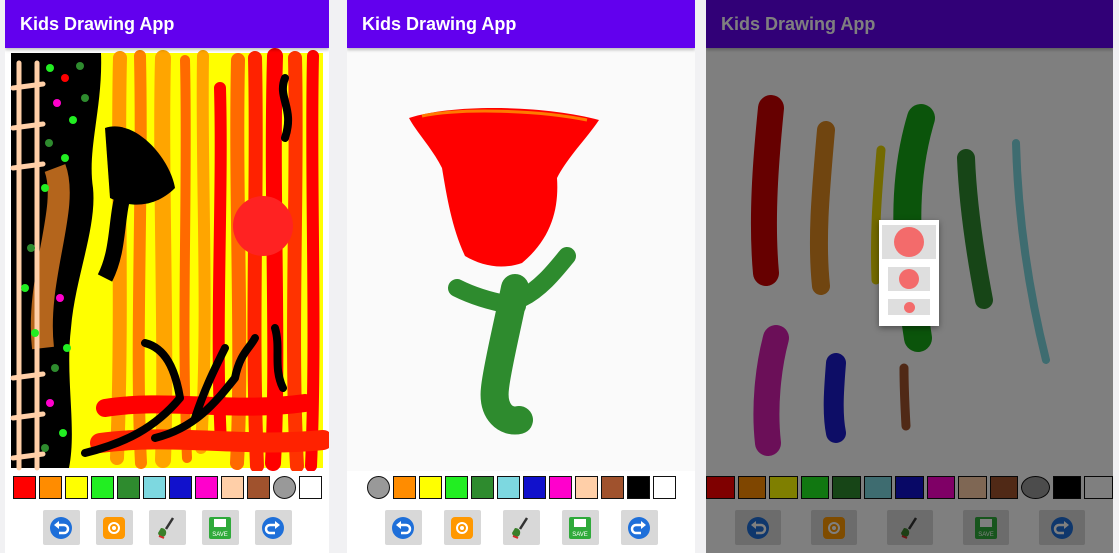  I want to click on brush-size-medium, so click(909, 279).